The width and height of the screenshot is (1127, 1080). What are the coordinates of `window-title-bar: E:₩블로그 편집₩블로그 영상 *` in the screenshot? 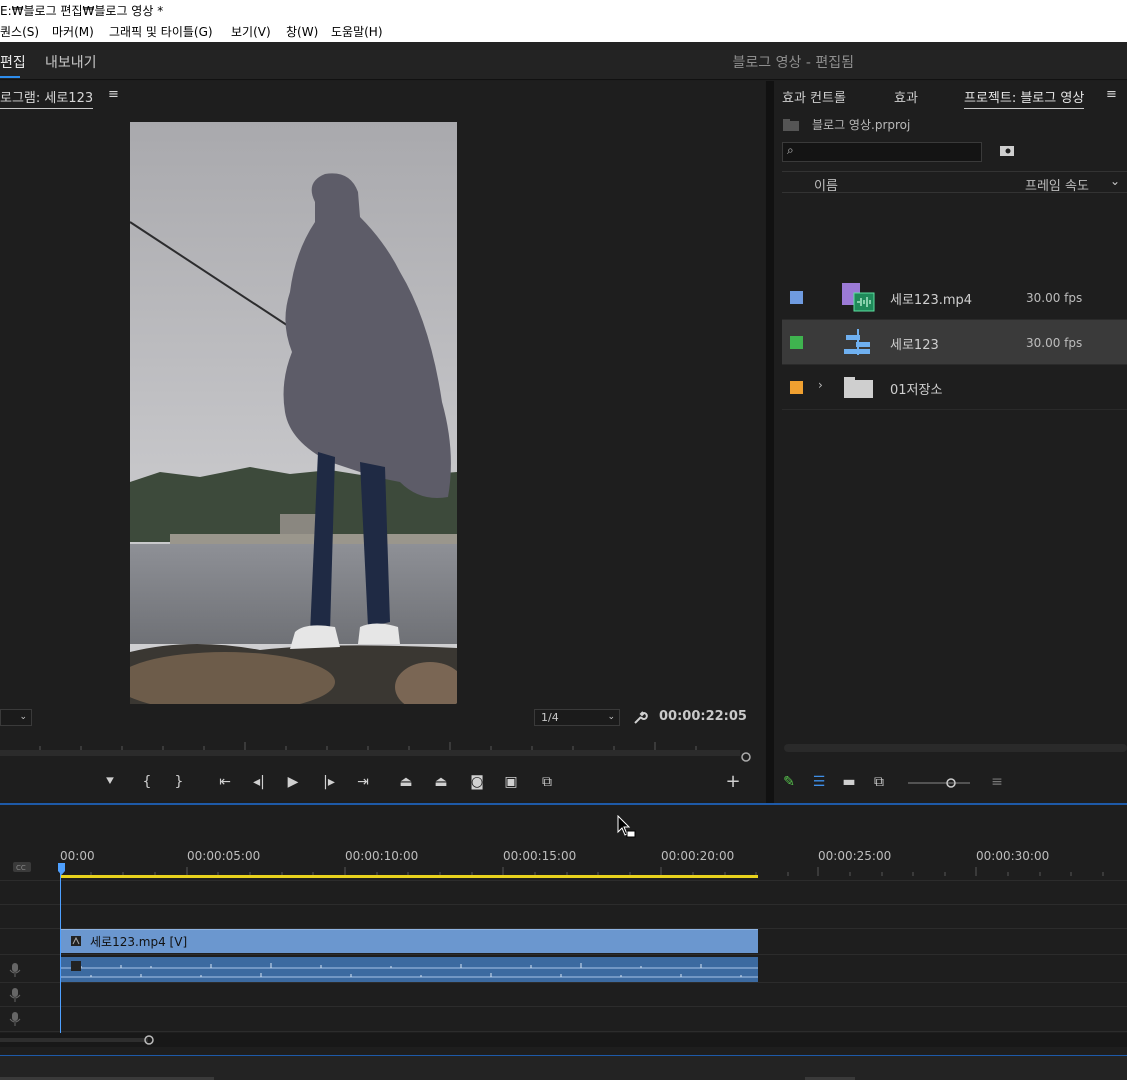 It's located at (563, 11).